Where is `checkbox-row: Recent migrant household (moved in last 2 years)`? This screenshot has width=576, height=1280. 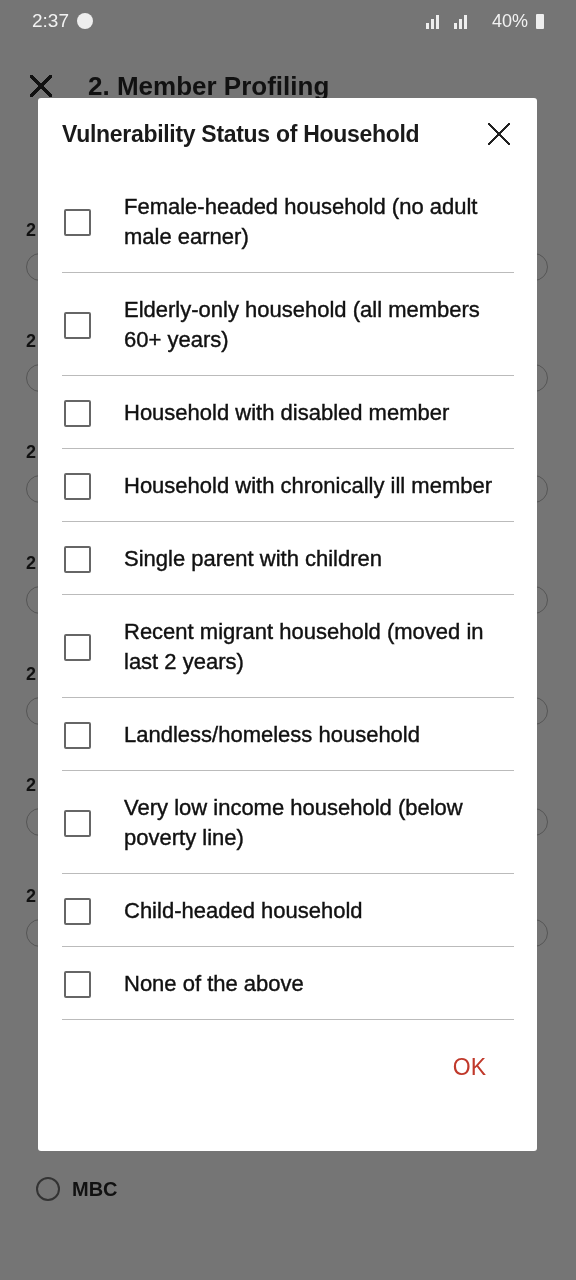 checkbox-row: Recent migrant household (moved in last 2 years) is located at coordinates (288, 646).